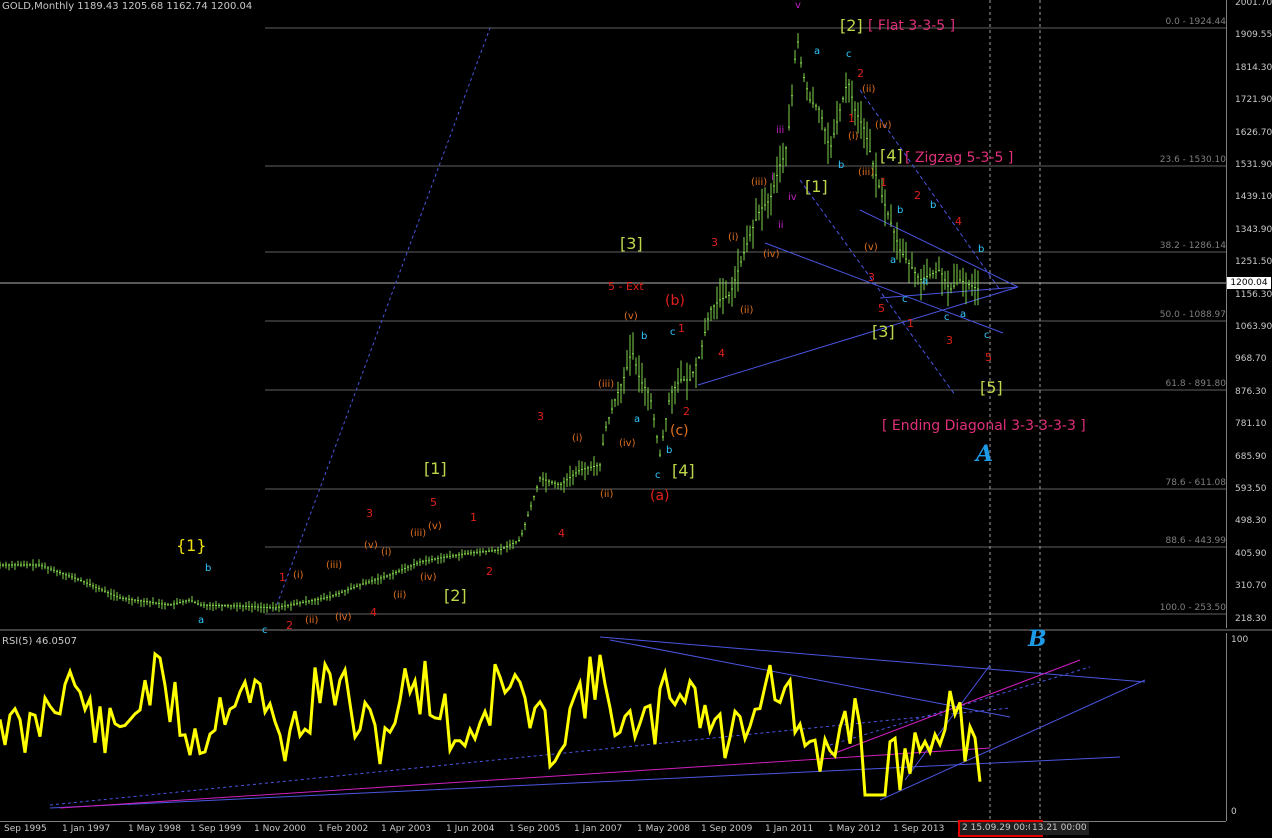  I want to click on time-axis-tick: 1 May 2012, so click(854, 829).